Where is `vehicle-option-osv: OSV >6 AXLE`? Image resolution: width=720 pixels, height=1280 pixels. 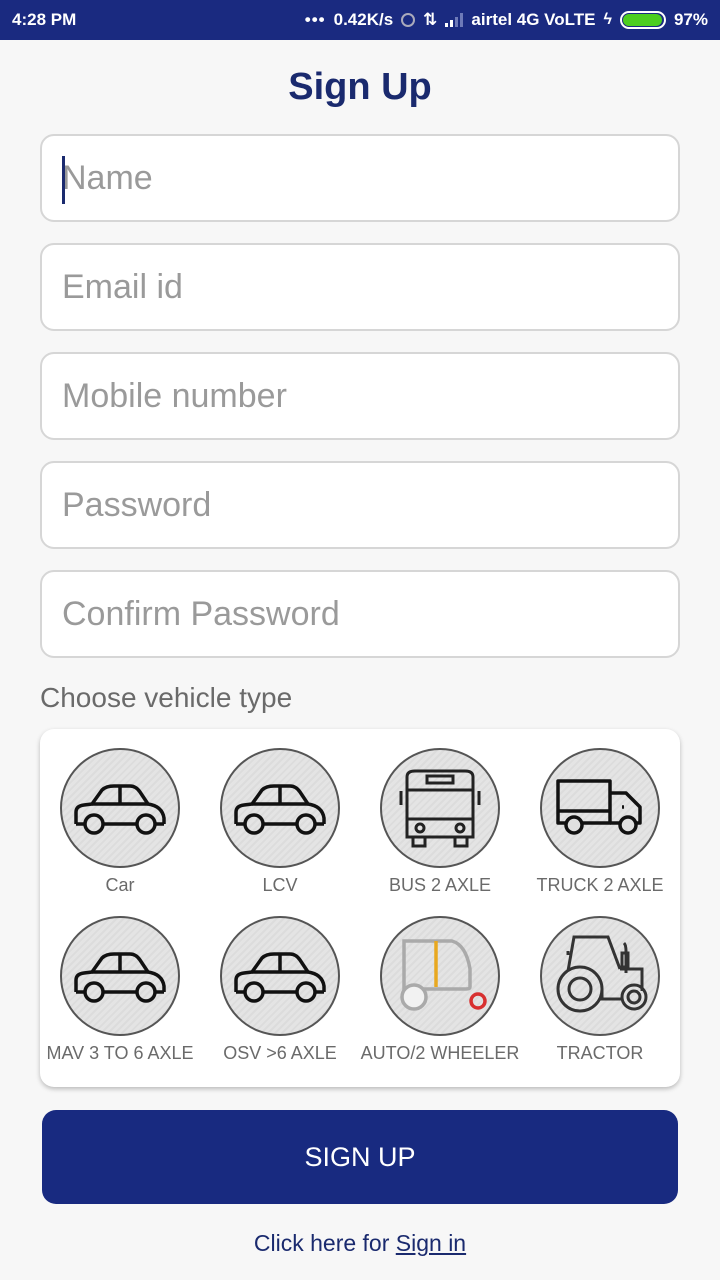 vehicle-option-osv: OSV >6 AXLE is located at coordinates (280, 990).